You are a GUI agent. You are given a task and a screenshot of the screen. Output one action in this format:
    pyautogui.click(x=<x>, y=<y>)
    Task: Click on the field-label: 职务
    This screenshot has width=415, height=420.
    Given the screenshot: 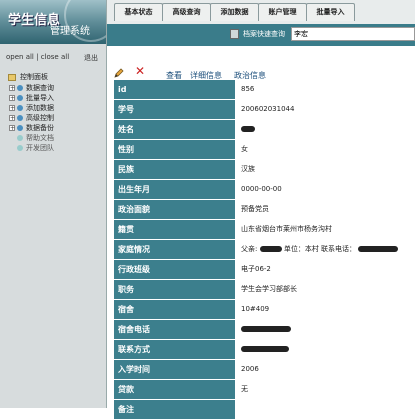 What is the action you would take?
    pyautogui.click(x=174, y=289)
    